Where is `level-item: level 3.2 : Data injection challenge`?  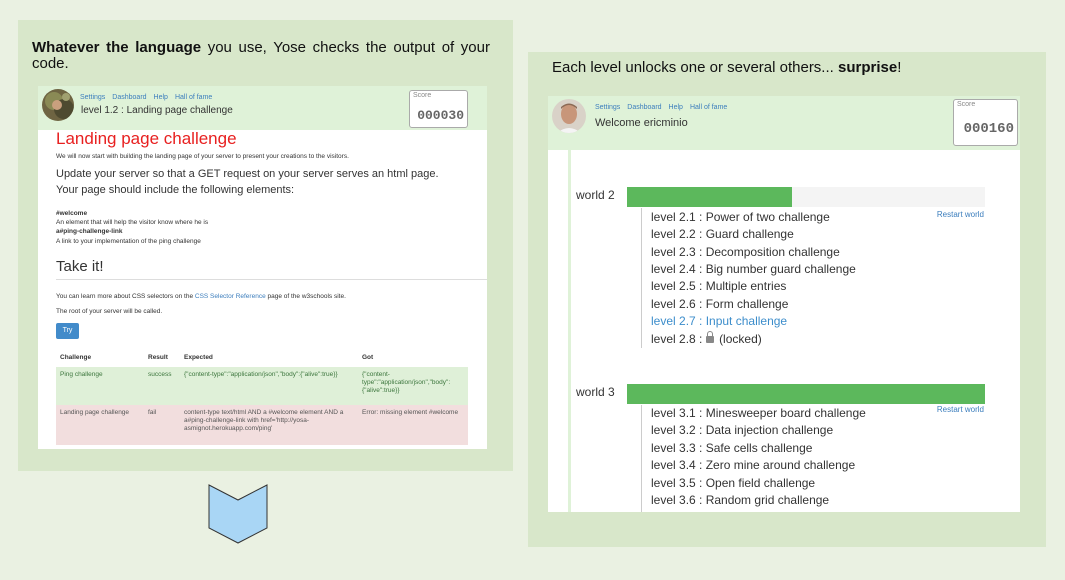
level-item: level 3.2 : Data injection challenge is located at coordinates (742, 430).